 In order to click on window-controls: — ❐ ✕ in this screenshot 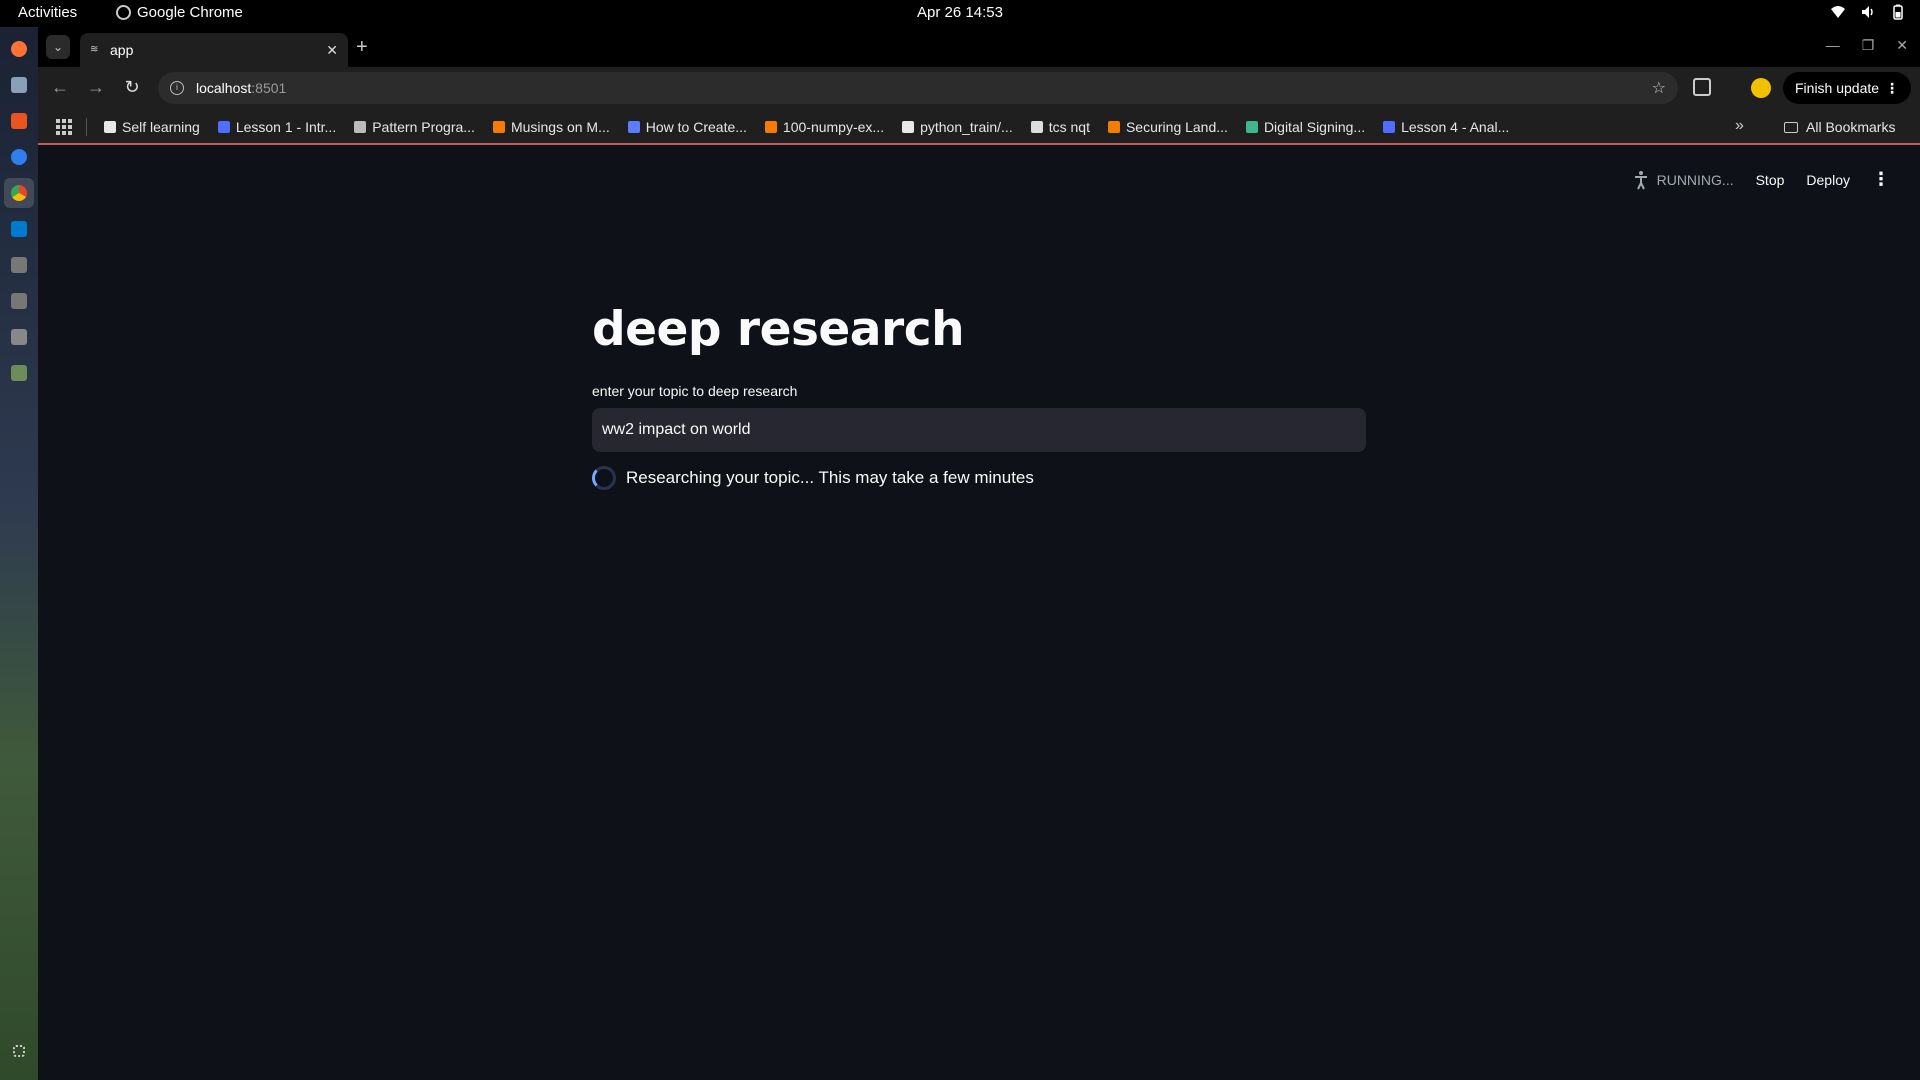, I will do `click(1867, 45)`.